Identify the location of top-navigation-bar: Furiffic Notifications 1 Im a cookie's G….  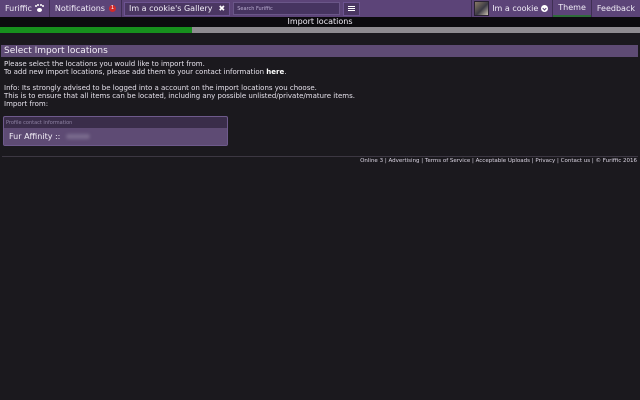
(320, 8).